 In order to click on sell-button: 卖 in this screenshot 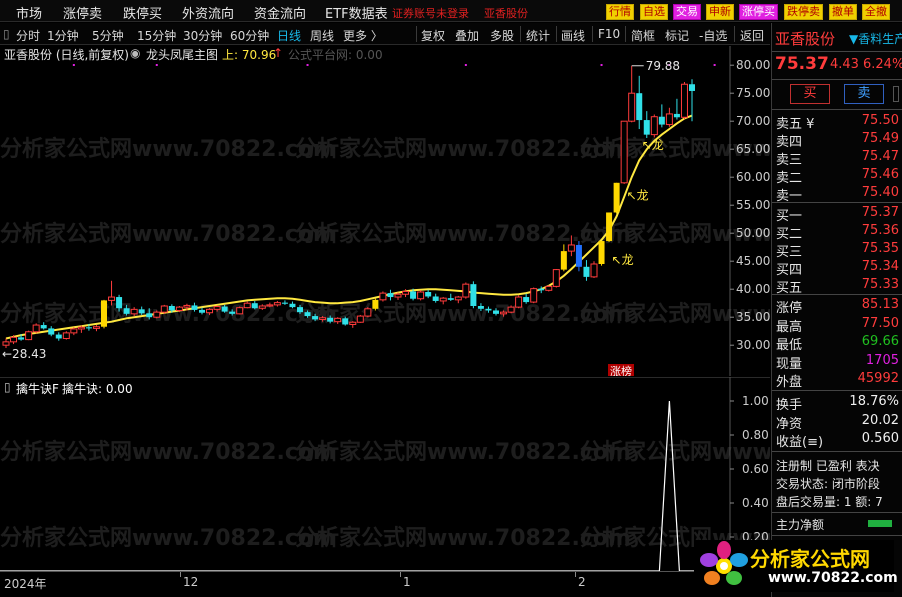, I will do `click(864, 94)`.